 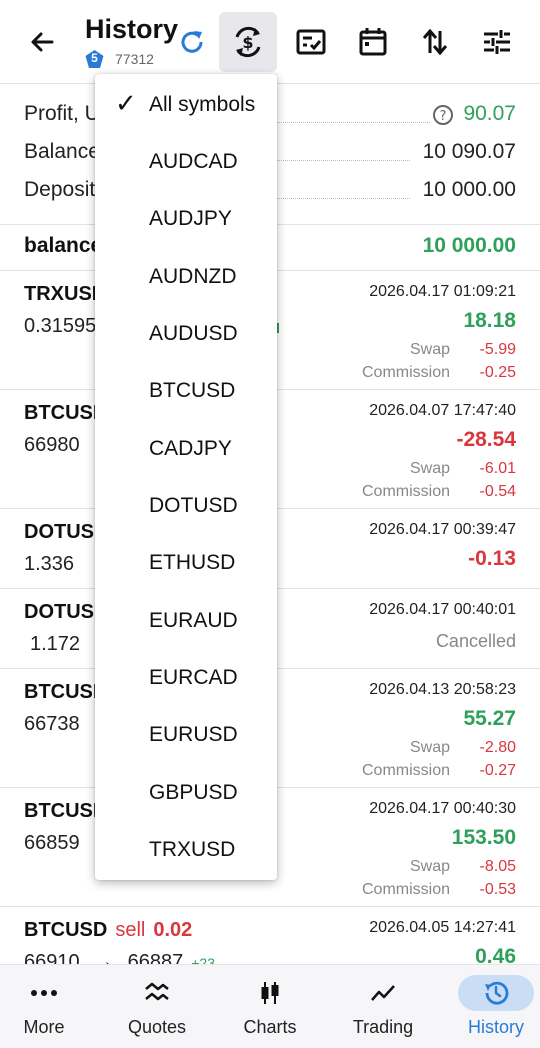 I want to click on balance-operation-label: balance, so click(x=63, y=245).